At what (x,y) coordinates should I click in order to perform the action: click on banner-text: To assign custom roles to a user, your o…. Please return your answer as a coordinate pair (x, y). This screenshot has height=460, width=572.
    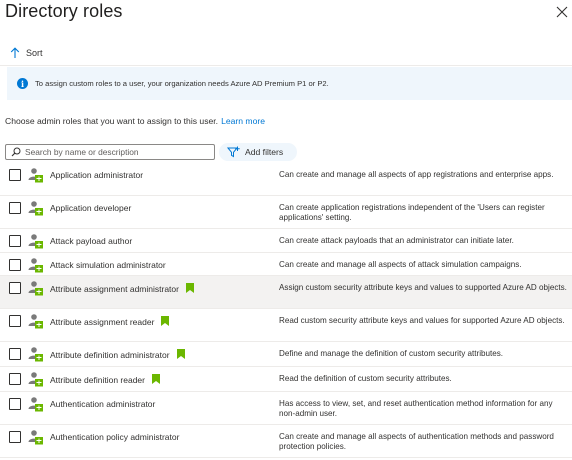
    Looking at the image, I should click on (182, 83).